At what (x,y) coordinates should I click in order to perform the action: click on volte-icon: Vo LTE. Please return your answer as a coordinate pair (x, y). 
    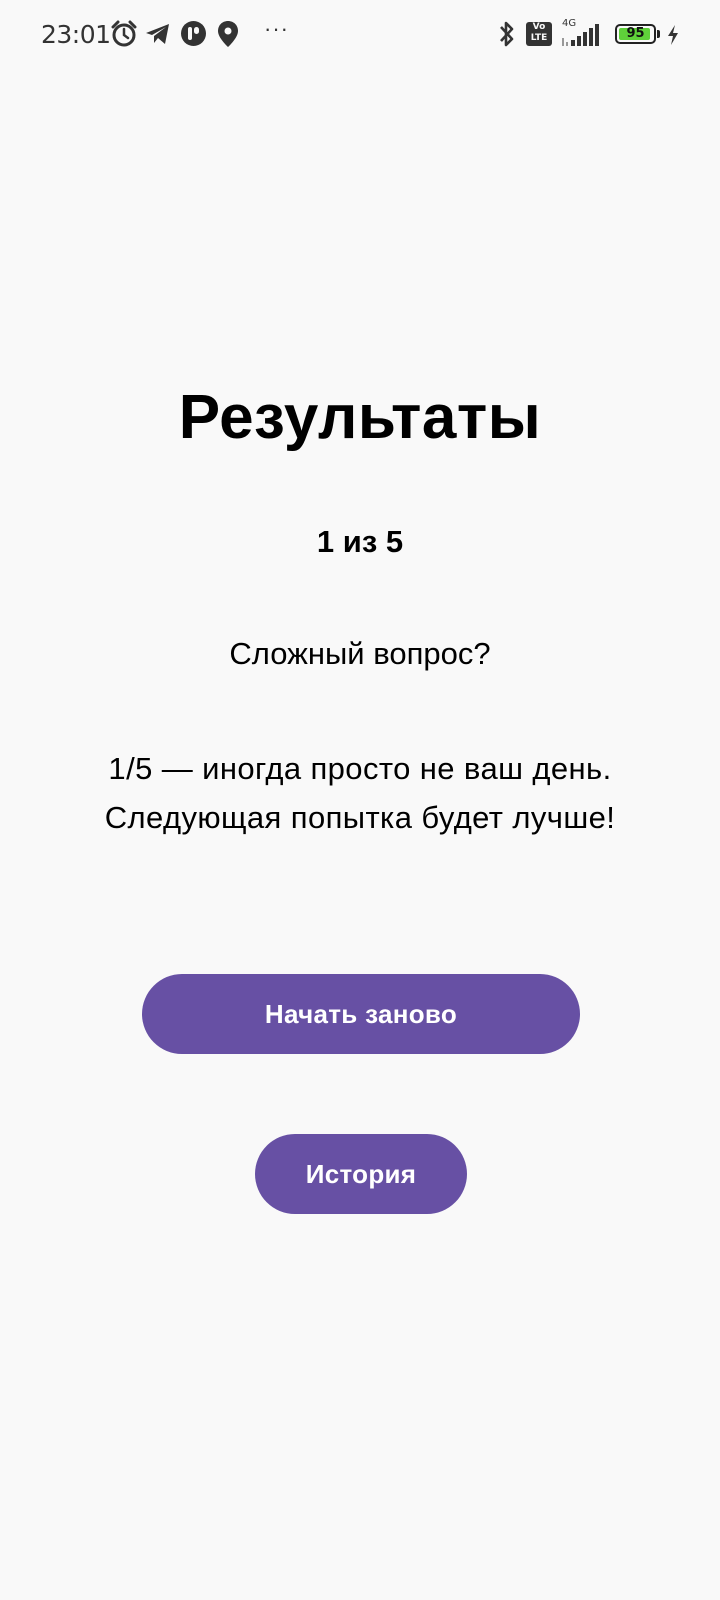
    Looking at the image, I should click on (539, 34).